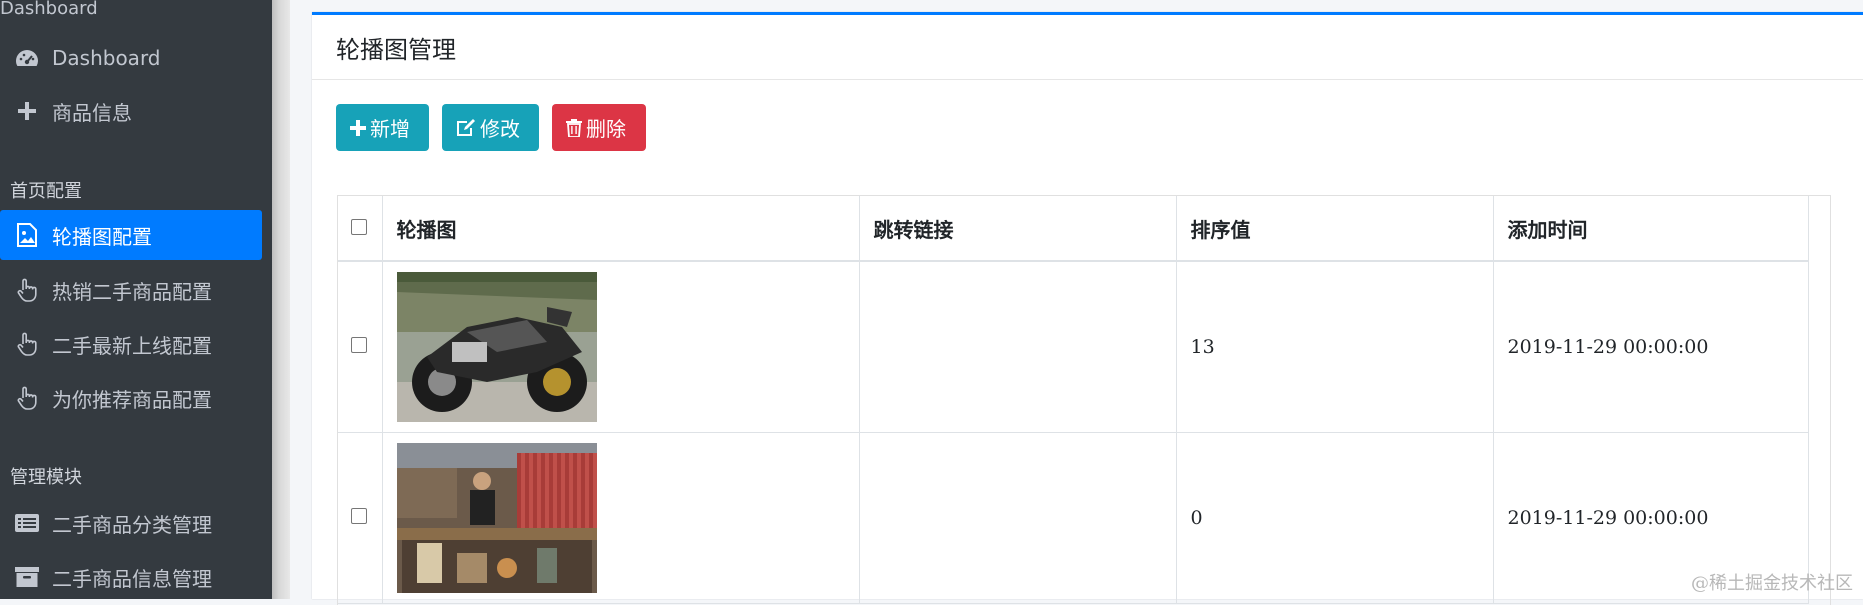 Image resolution: width=1863 pixels, height=605 pixels. I want to click on add-button: 新增, so click(382, 127).